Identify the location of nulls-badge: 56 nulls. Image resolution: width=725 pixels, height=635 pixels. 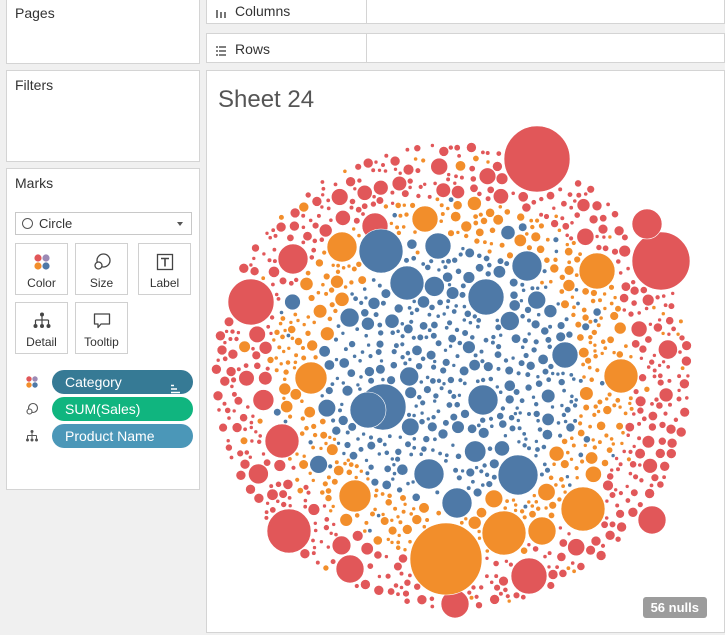
(674, 607).